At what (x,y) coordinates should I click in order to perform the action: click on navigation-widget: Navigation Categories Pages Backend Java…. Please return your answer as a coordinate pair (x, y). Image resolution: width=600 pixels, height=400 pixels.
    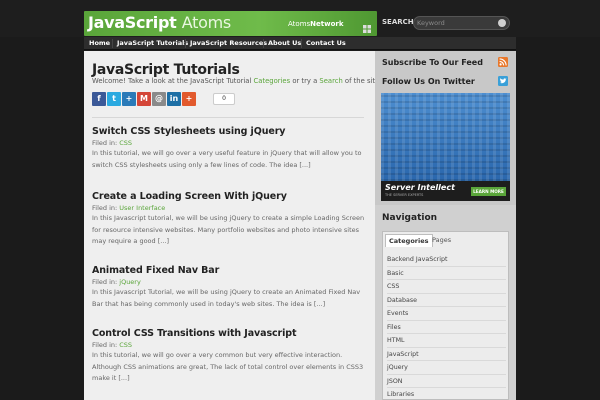
    Looking at the image, I should click on (445, 302).